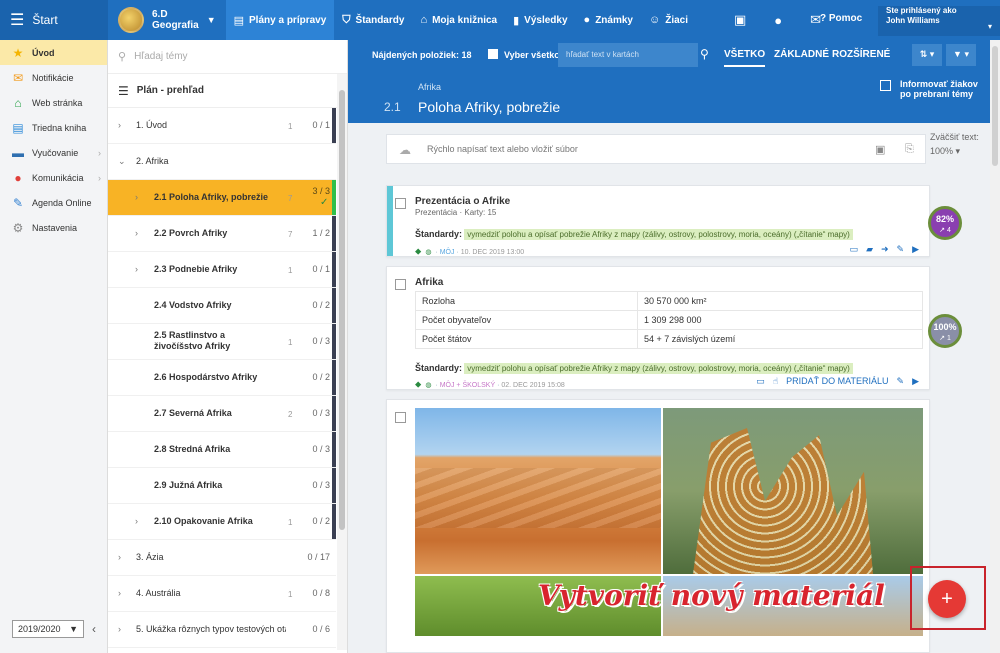  What do you see at coordinates (668, 20) in the screenshot?
I see `nav-students: ☺ Žiaci` at bounding box center [668, 20].